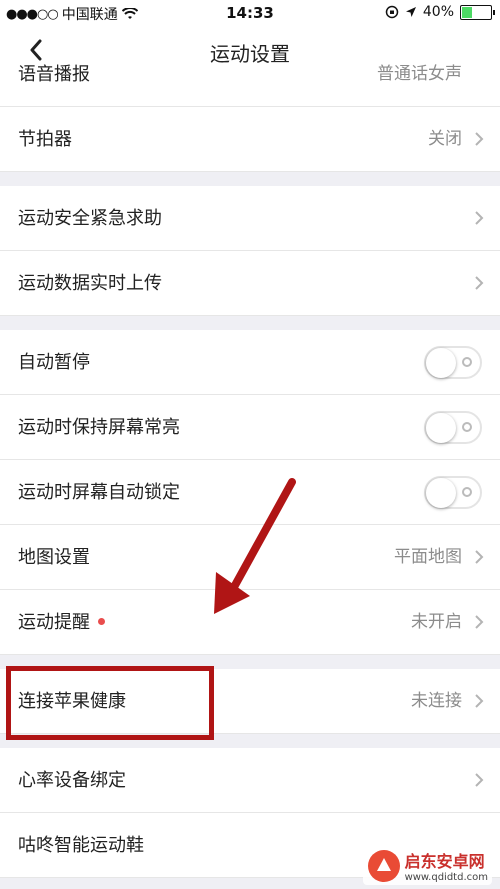 The image size is (500, 889). Describe the element at coordinates (383, 865) in the screenshot. I see `watermark-logo-icon` at that location.